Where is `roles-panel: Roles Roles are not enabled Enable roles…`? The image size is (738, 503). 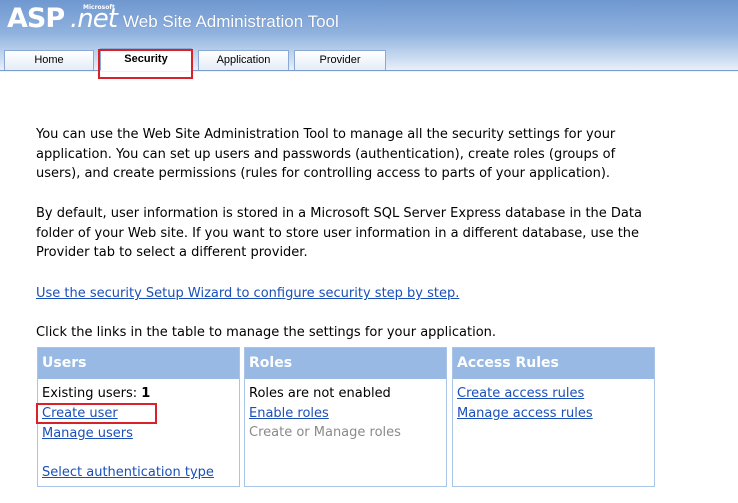 roles-panel: Roles Roles are not enabled Enable roles… is located at coordinates (345, 417).